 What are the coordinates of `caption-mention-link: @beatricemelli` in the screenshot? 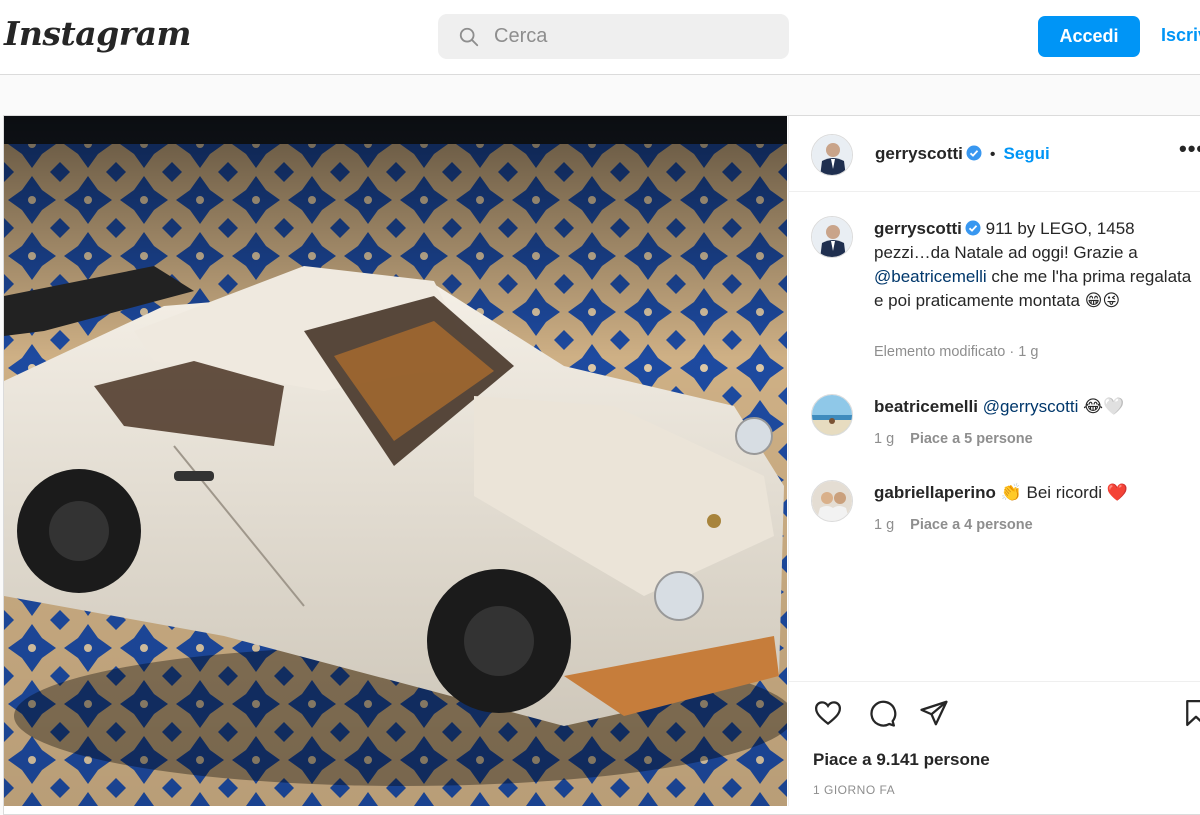 It's located at (930, 276).